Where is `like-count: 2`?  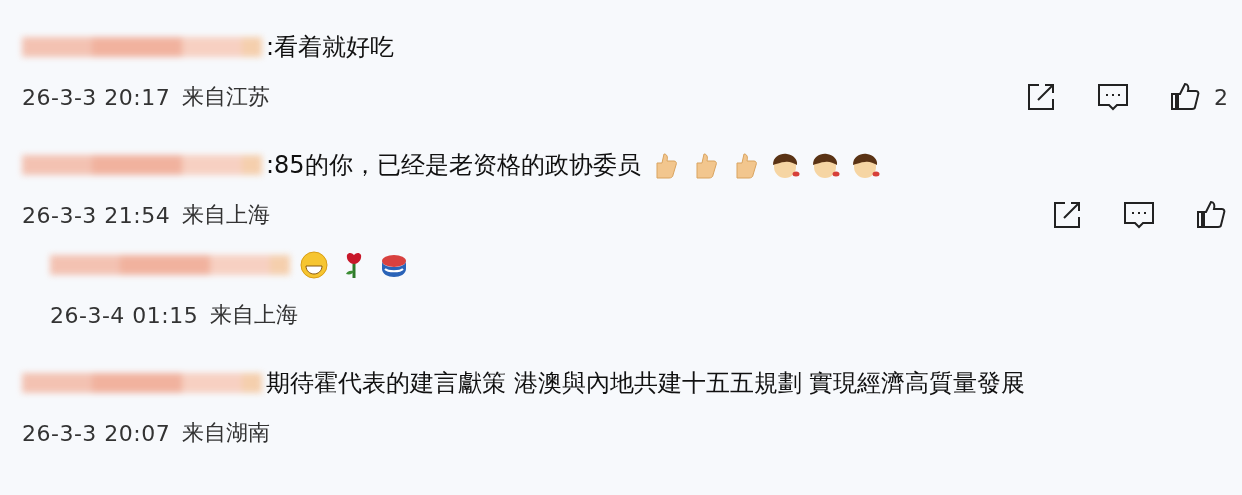 like-count: 2 is located at coordinates (1221, 97).